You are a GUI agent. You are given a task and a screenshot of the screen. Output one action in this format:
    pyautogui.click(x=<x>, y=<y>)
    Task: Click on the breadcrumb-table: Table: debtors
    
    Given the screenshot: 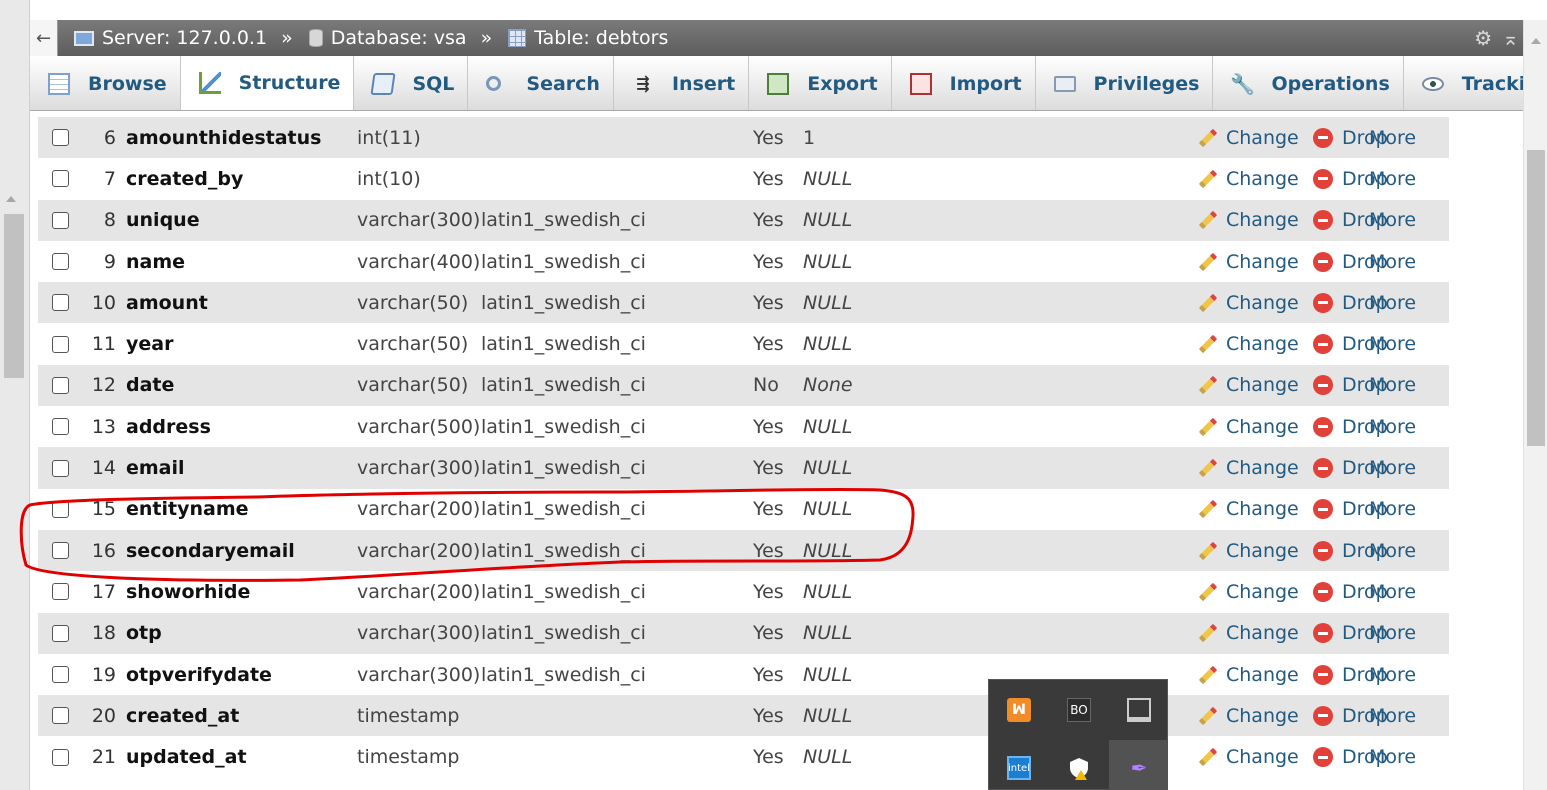 What is the action you would take?
    pyautogui.click(x=588, y=38)
    